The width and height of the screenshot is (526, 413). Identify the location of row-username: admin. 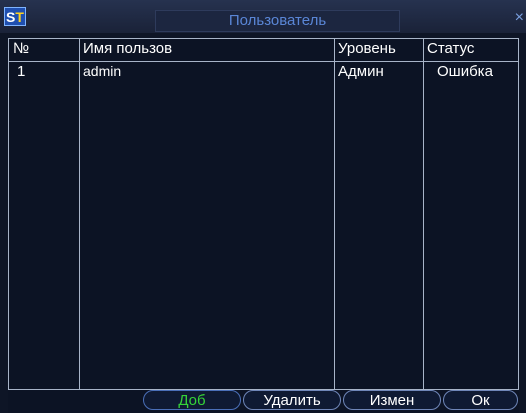
(102, 71).